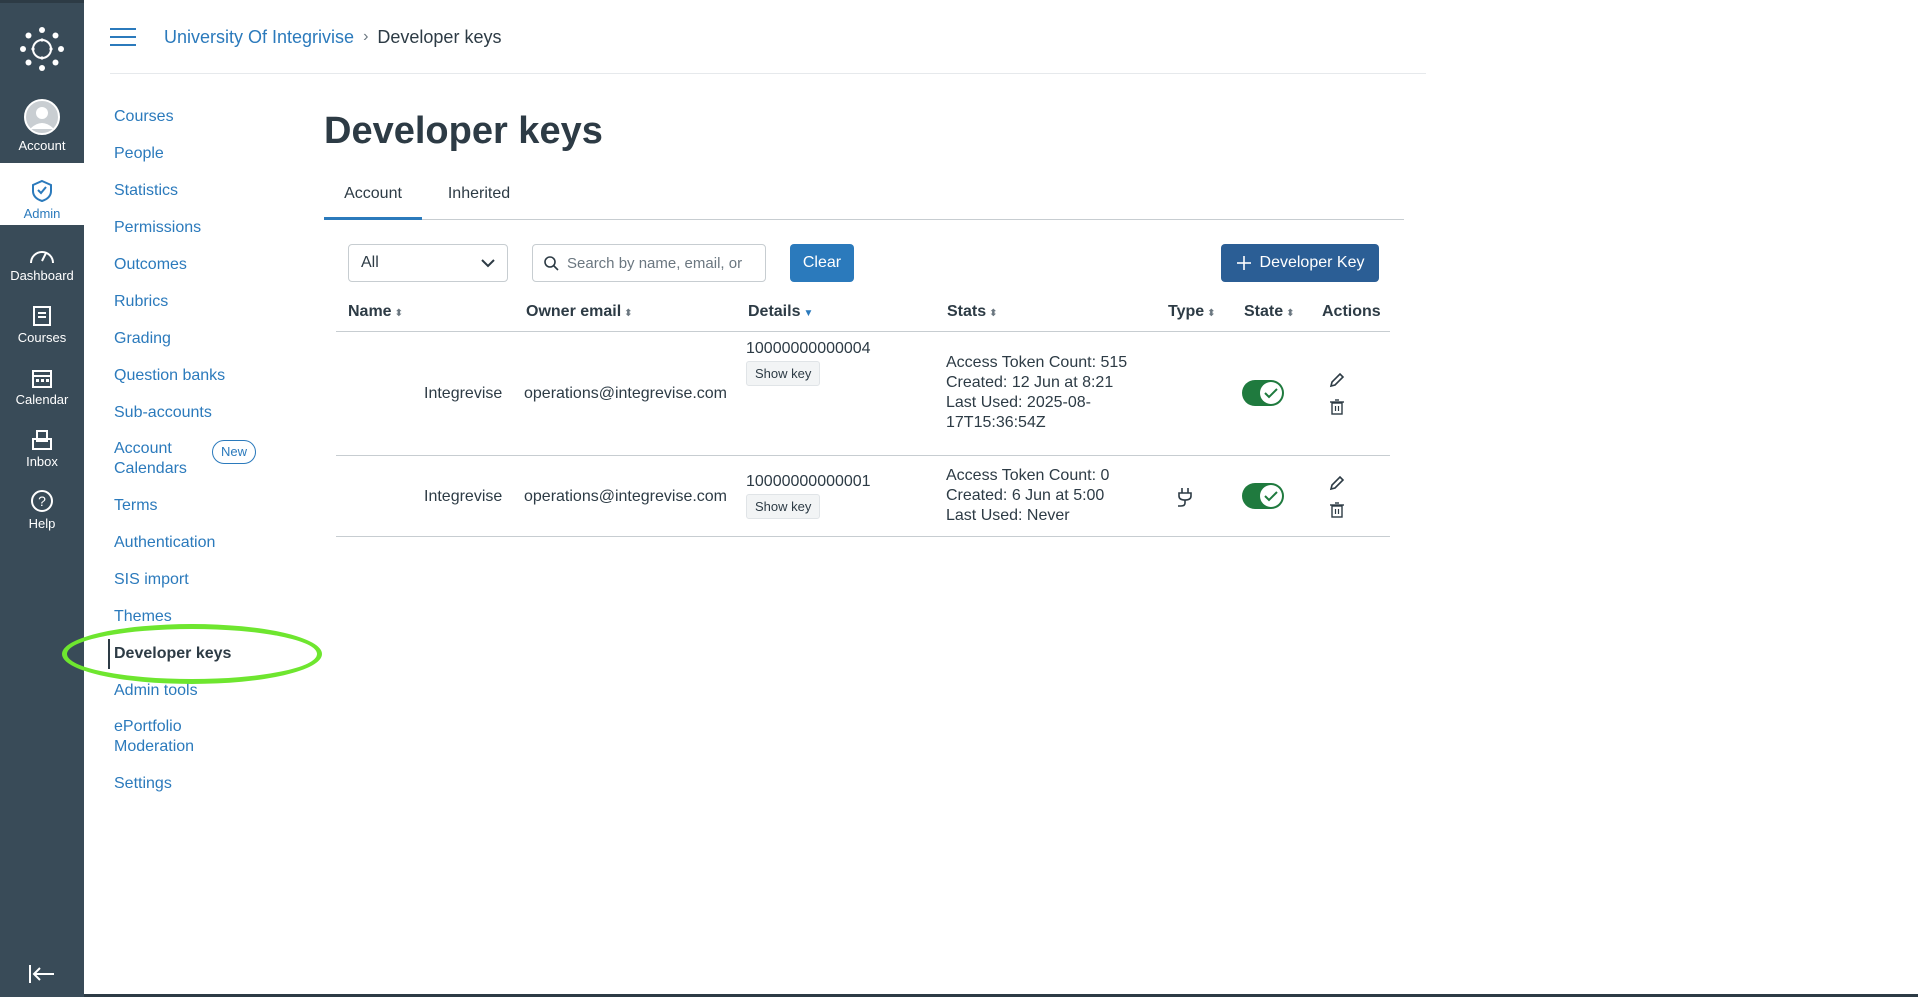  What do you see at coordinates (488, 263) in the screenshot?
I see `chevron-down-icon` at bounding box center [488, 263].